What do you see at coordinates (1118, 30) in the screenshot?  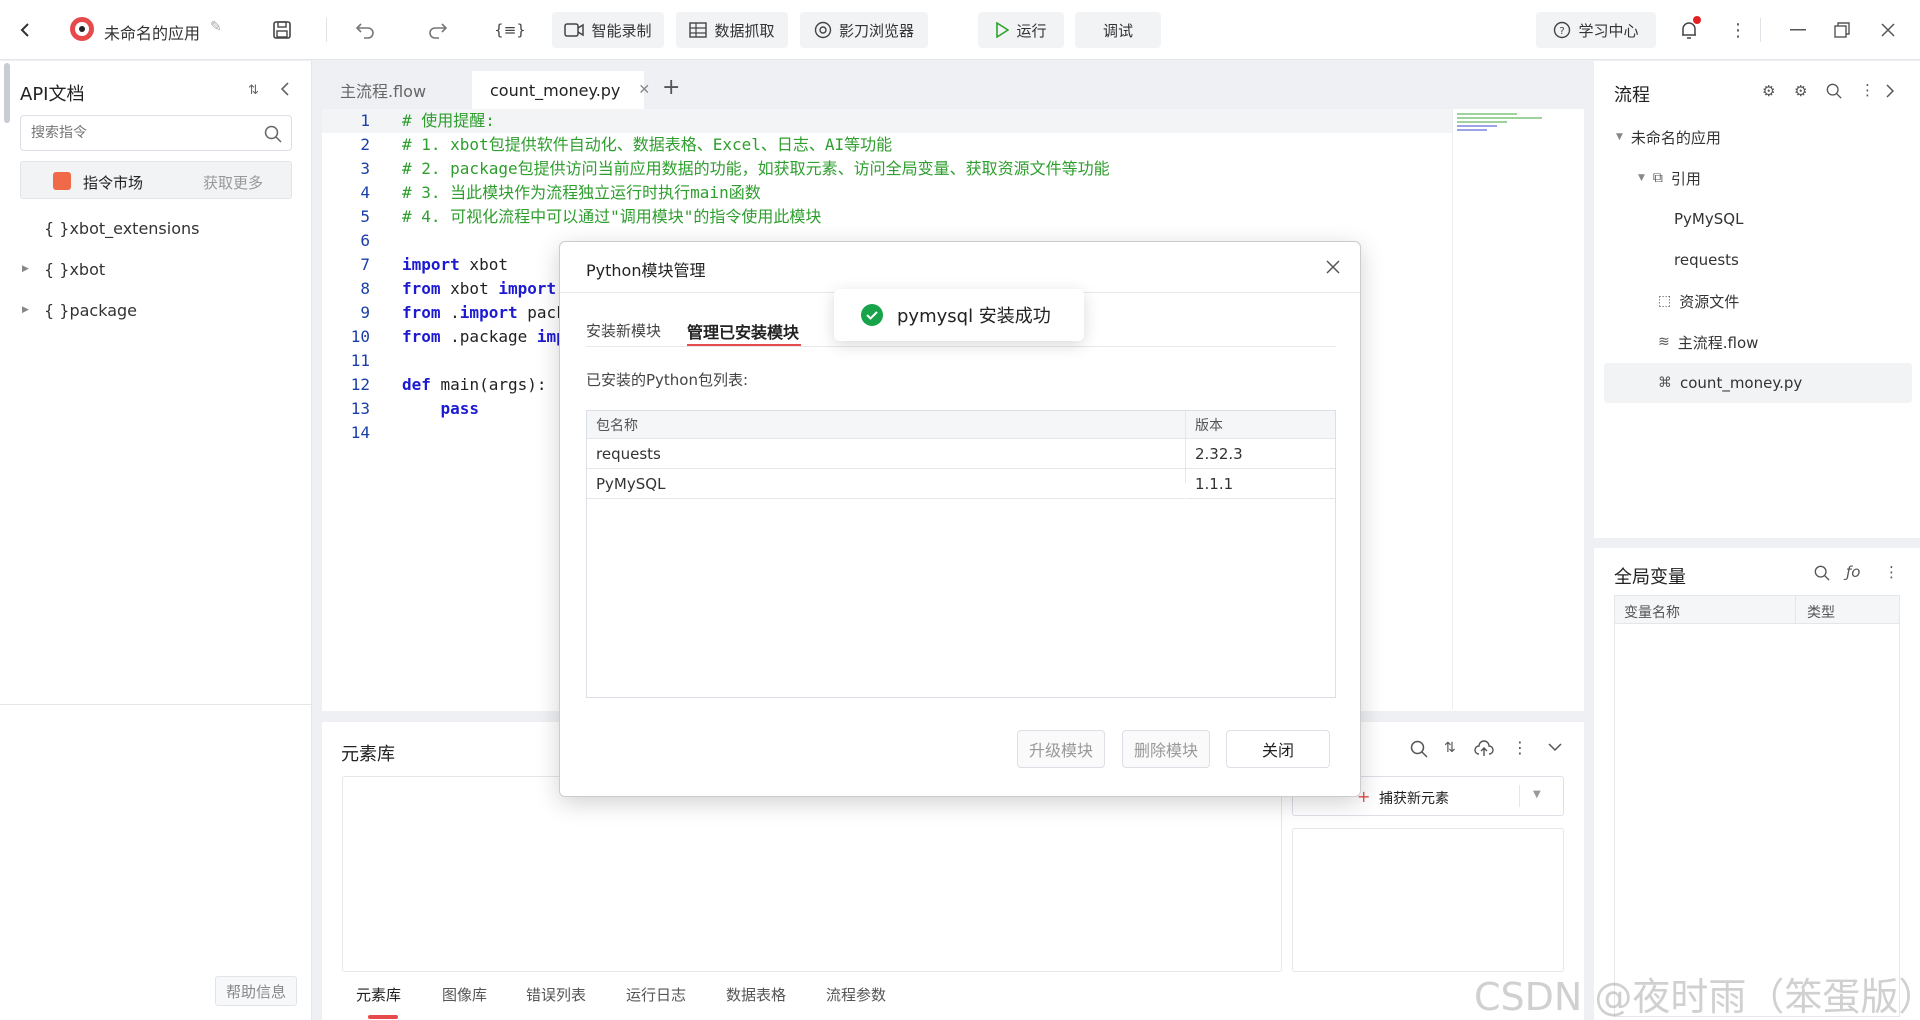 I see `debug-button: 调试` at bounding box center [1118, 30].